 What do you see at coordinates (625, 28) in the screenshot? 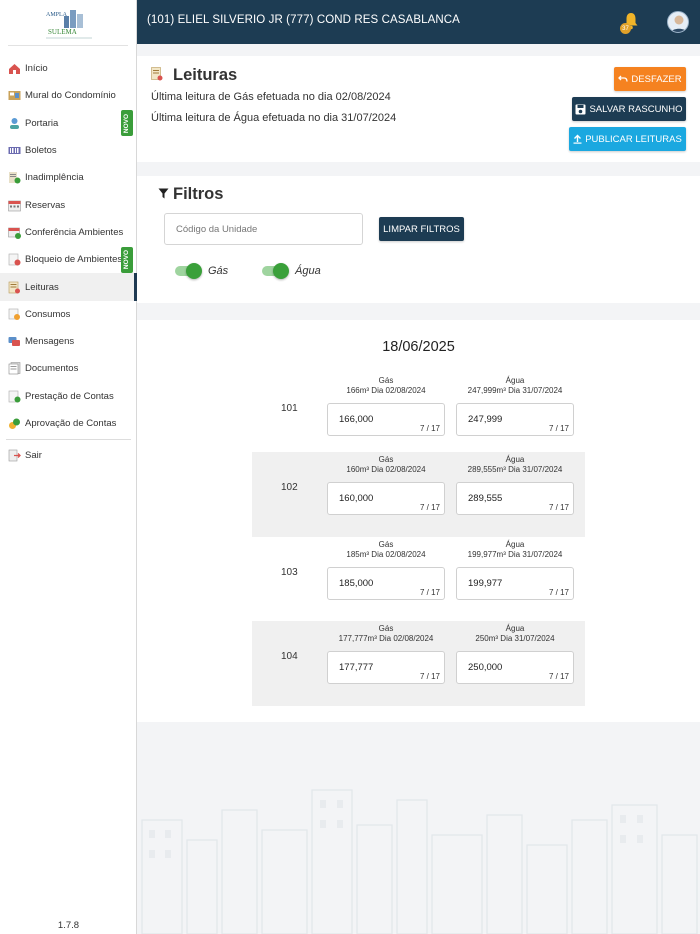
I see `notification-count-badge: 37` at bounding box center [625, 28].